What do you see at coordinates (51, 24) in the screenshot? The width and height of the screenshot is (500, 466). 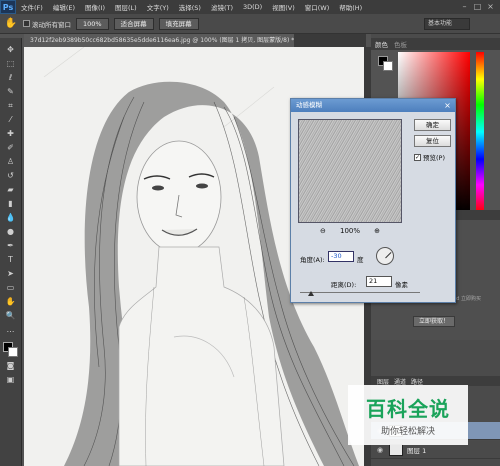 I see `scroll-all-windows-label: 滚动所有窗口` at bounding box center [51, 24].